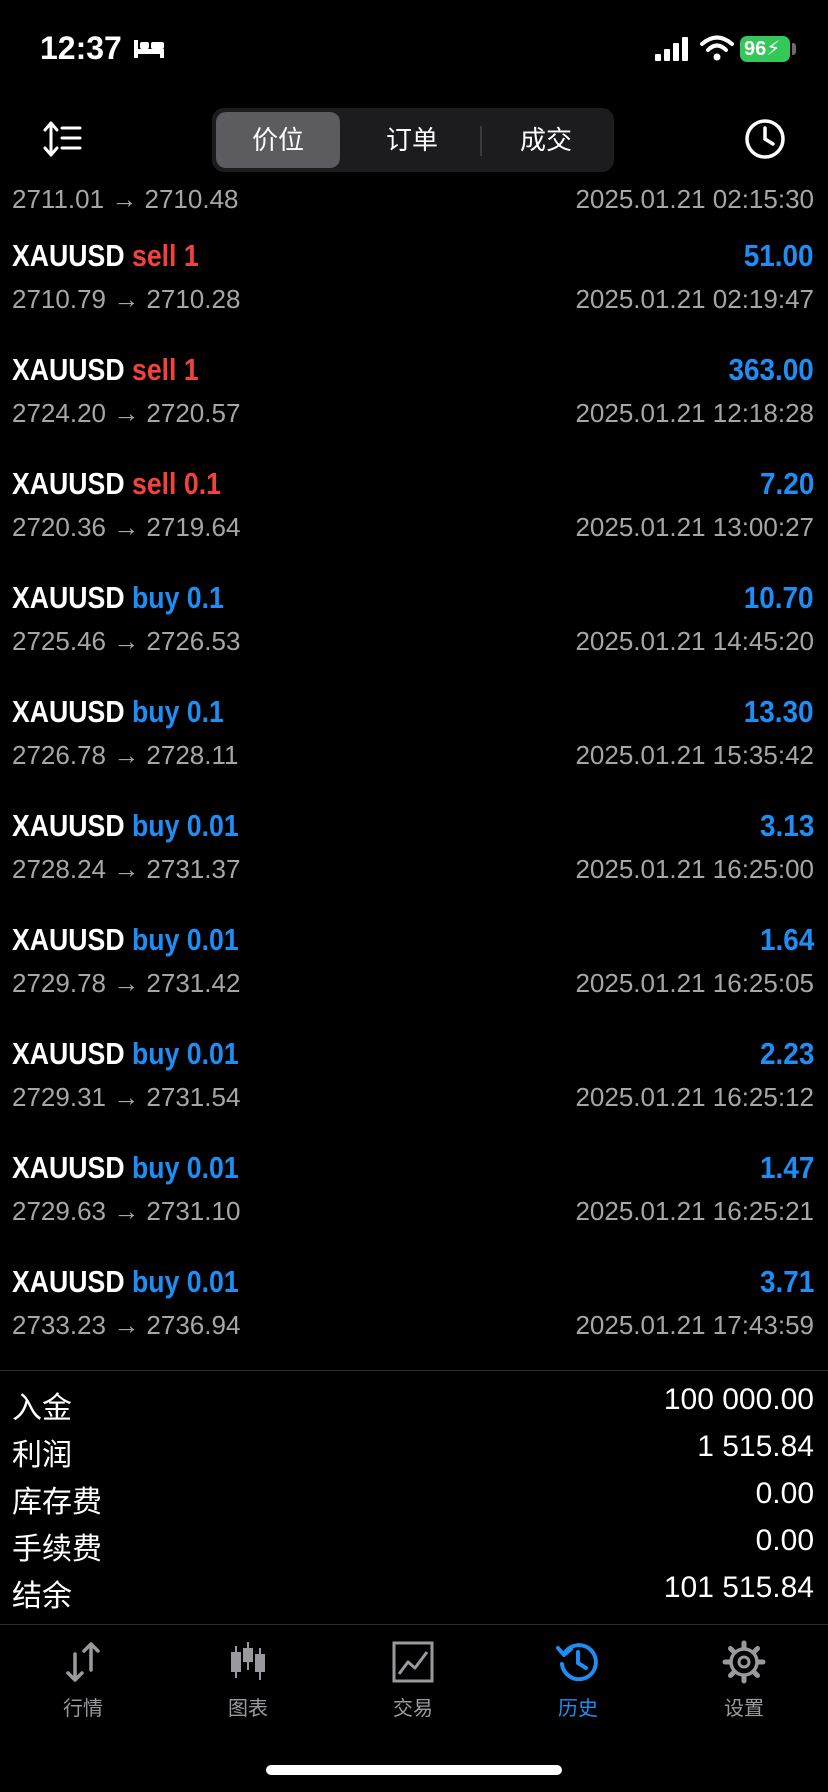 This screenshot has width=828, height=1792. Describe the element at coordinates (126, 983) in the screenshot. I see `price-range: 2729.78 → 2731.42` at that location.